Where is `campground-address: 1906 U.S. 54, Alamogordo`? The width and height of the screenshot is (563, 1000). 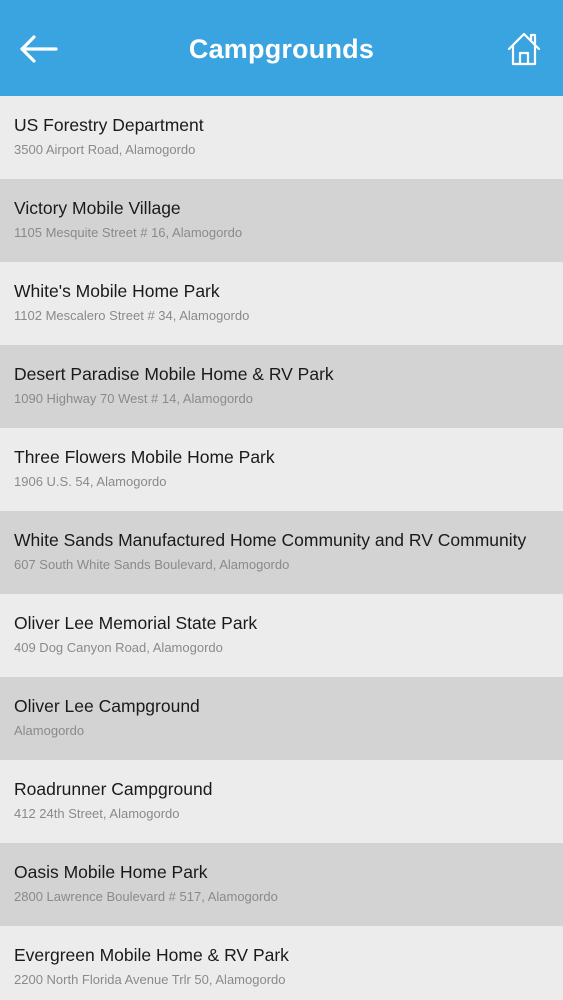 campground-address: 1906 U.S. 54, Alamogordo is located at coordinates (90, 481).